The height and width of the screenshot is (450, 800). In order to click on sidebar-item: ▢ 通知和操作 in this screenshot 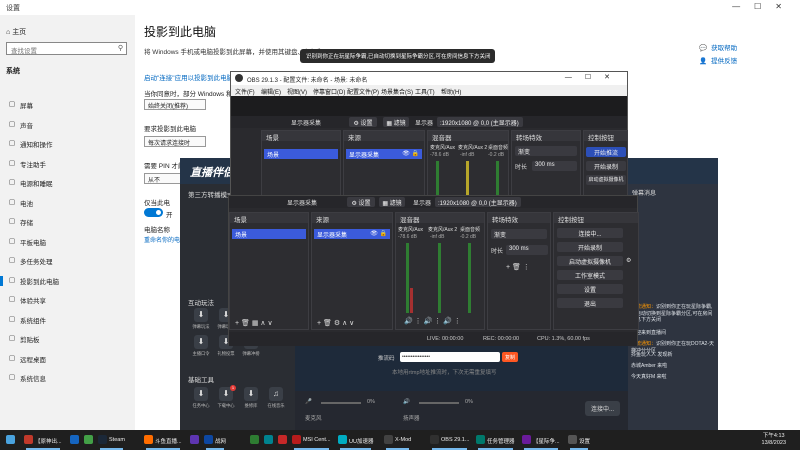, I will do `click(67, 144)`.